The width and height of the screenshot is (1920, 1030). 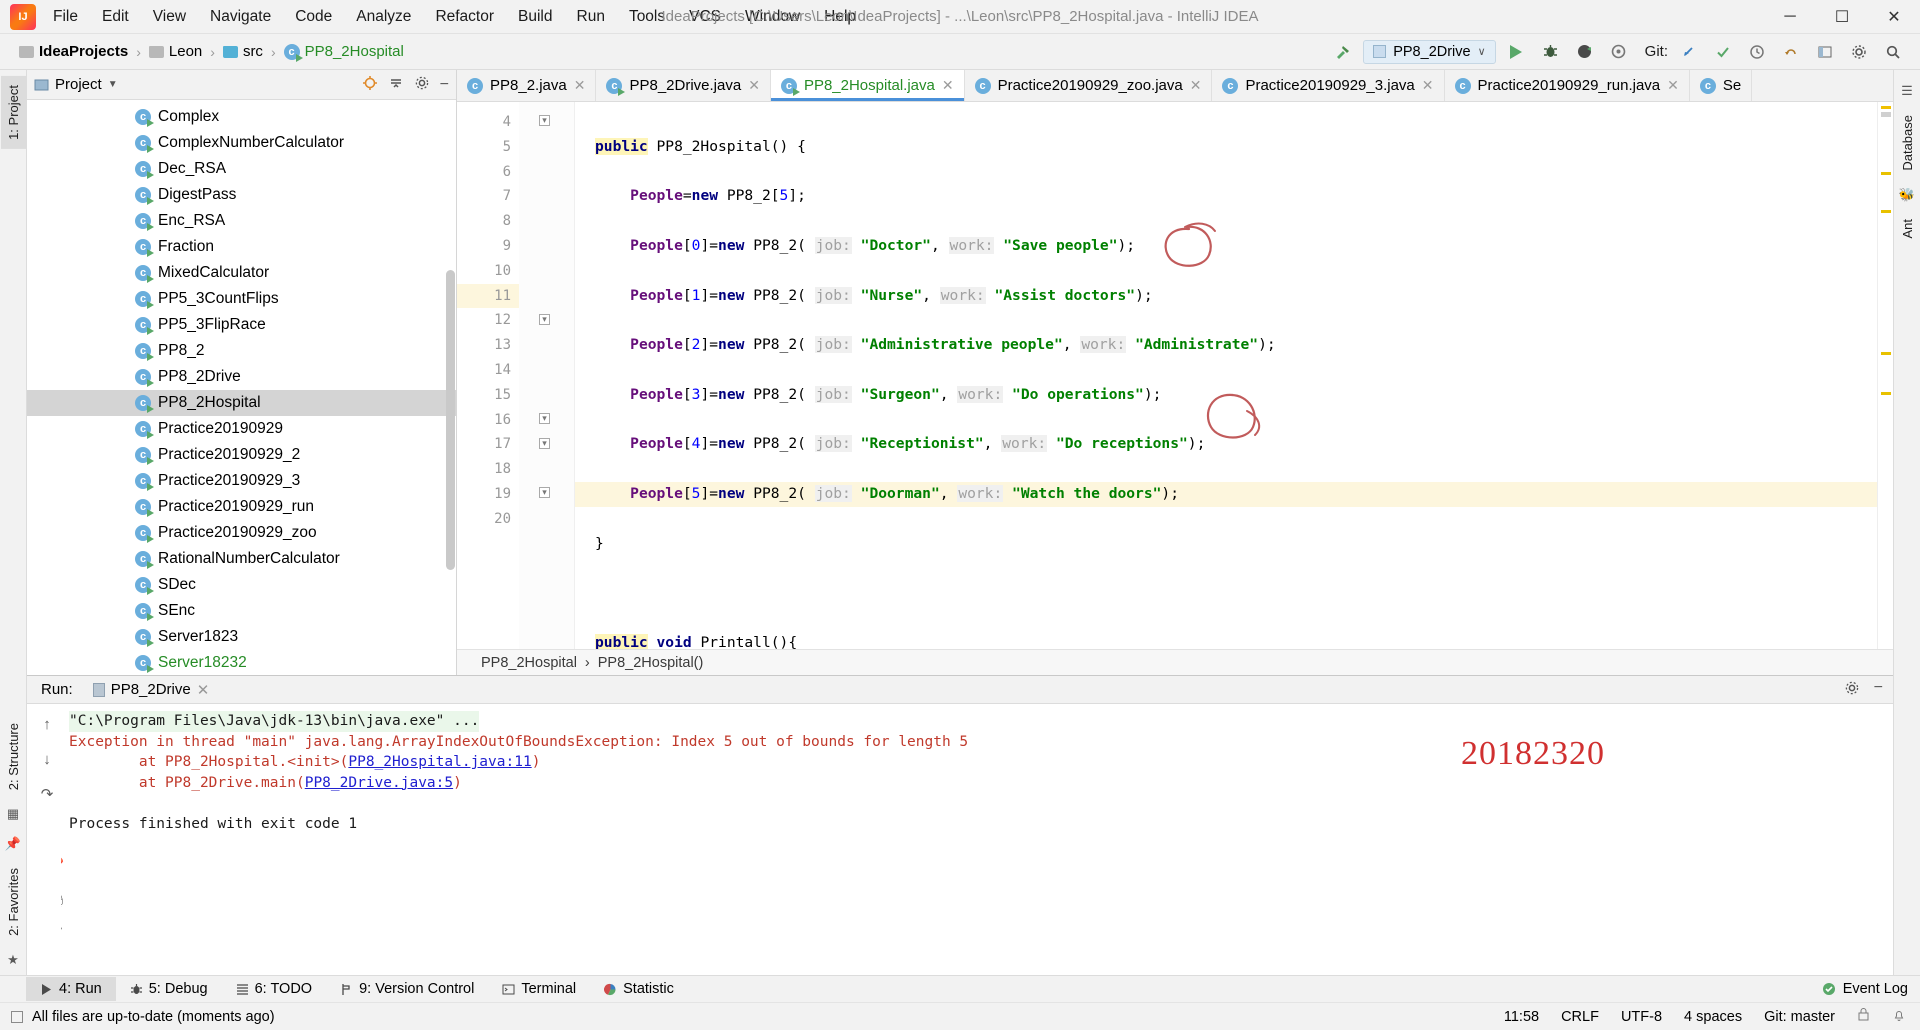 I want to click on pin-icon: 📌, so click(x=13, y=844).